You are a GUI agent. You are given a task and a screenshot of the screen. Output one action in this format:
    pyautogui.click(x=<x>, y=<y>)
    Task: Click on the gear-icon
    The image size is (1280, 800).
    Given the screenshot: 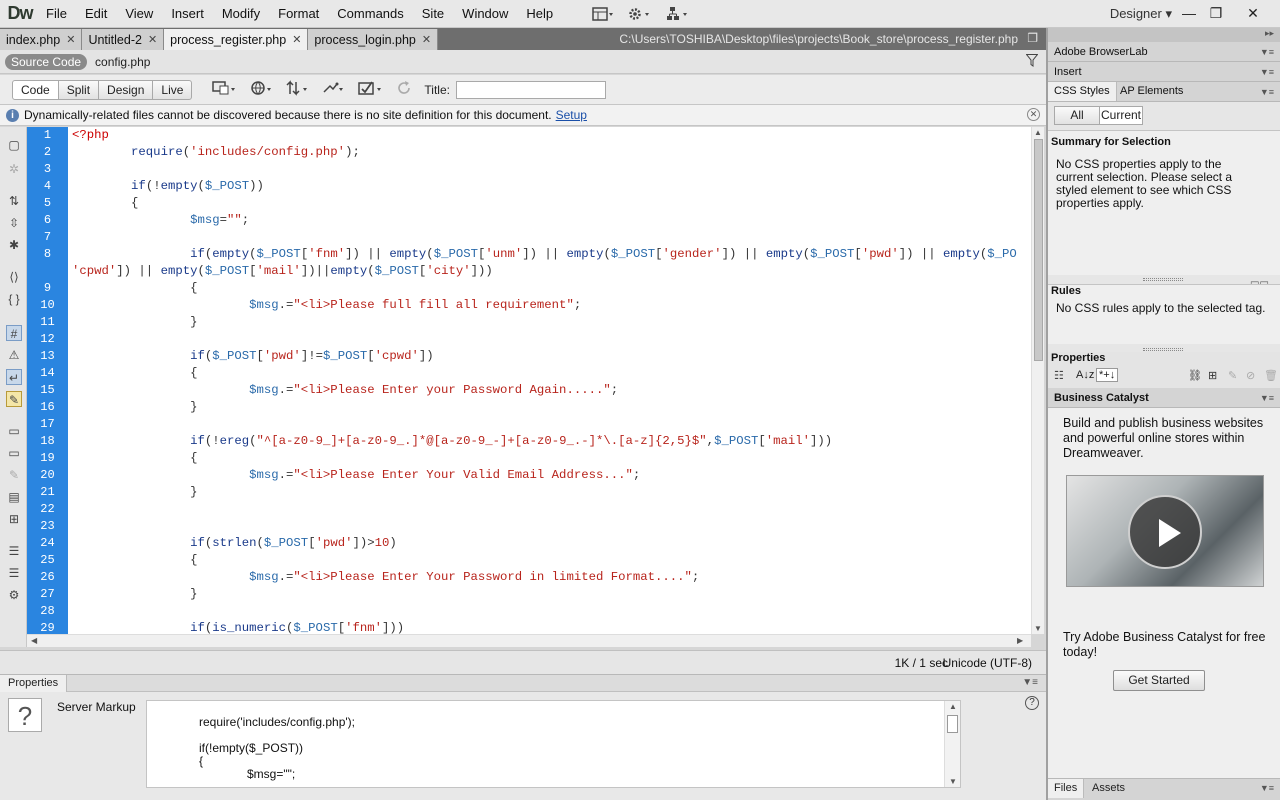 What is the action you would take?
    pyautogui.click(x=640, y=14)
    